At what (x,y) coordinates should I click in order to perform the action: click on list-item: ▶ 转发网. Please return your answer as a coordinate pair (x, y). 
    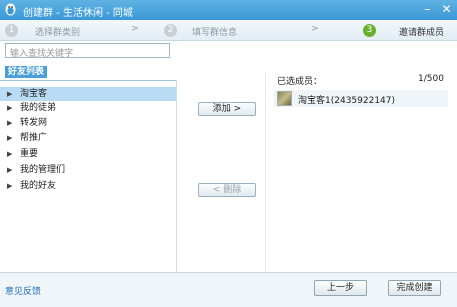
    Looking at the image, I should click on (88, 123).